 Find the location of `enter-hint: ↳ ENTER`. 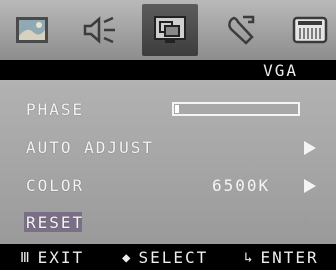

enter-hint: ↳ ENTER is located at coordinates (281, 257).